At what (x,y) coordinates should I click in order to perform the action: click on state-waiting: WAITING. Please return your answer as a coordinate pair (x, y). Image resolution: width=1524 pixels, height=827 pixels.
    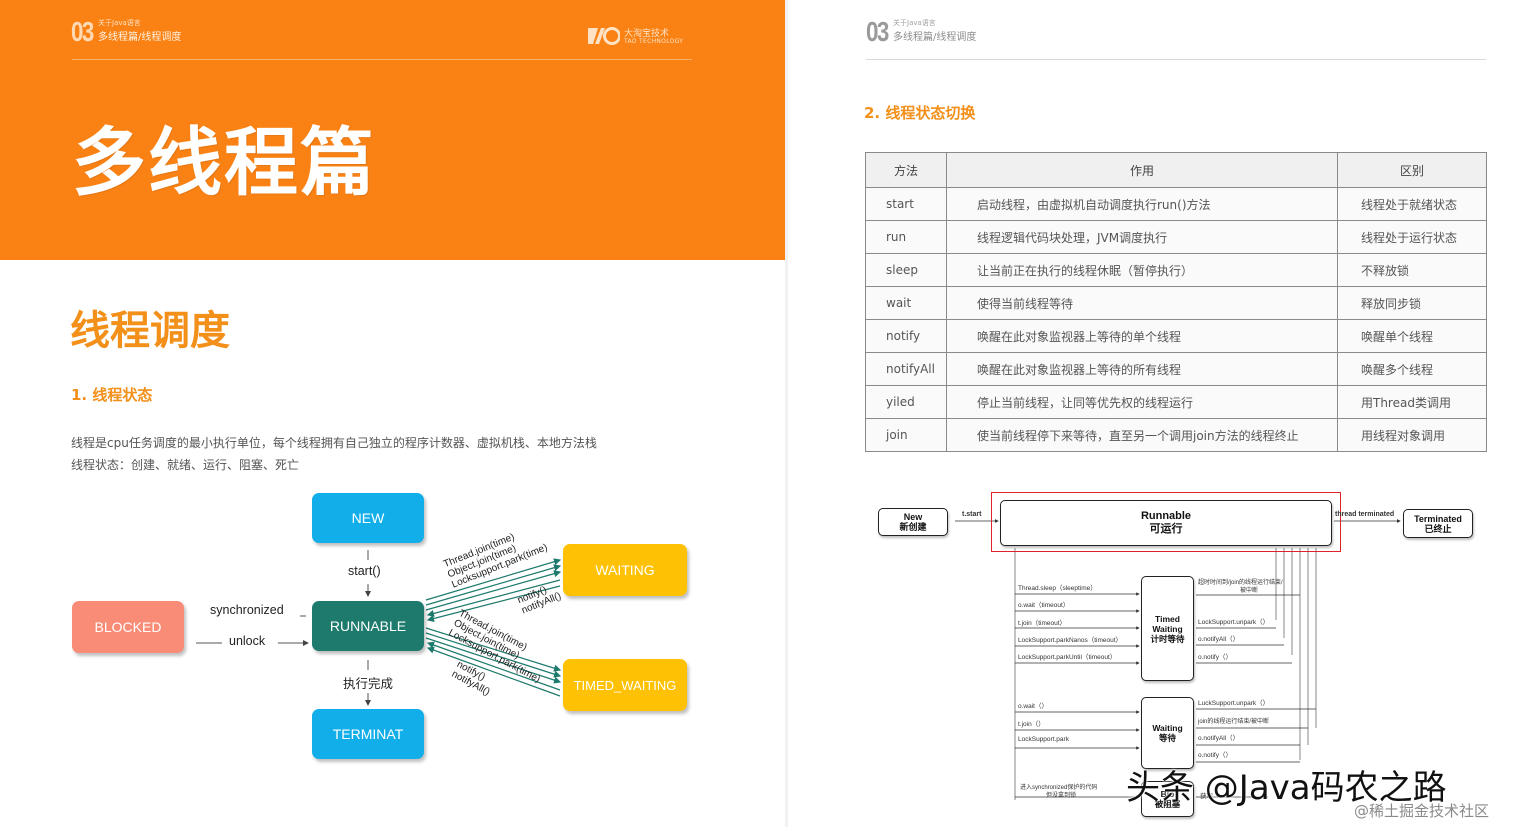
    Looking at the image, I should click on (625, 570).